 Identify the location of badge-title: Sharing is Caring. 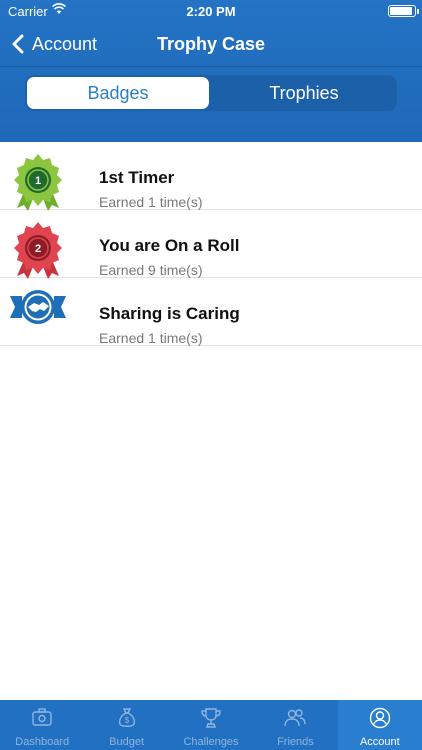
(169, 313).